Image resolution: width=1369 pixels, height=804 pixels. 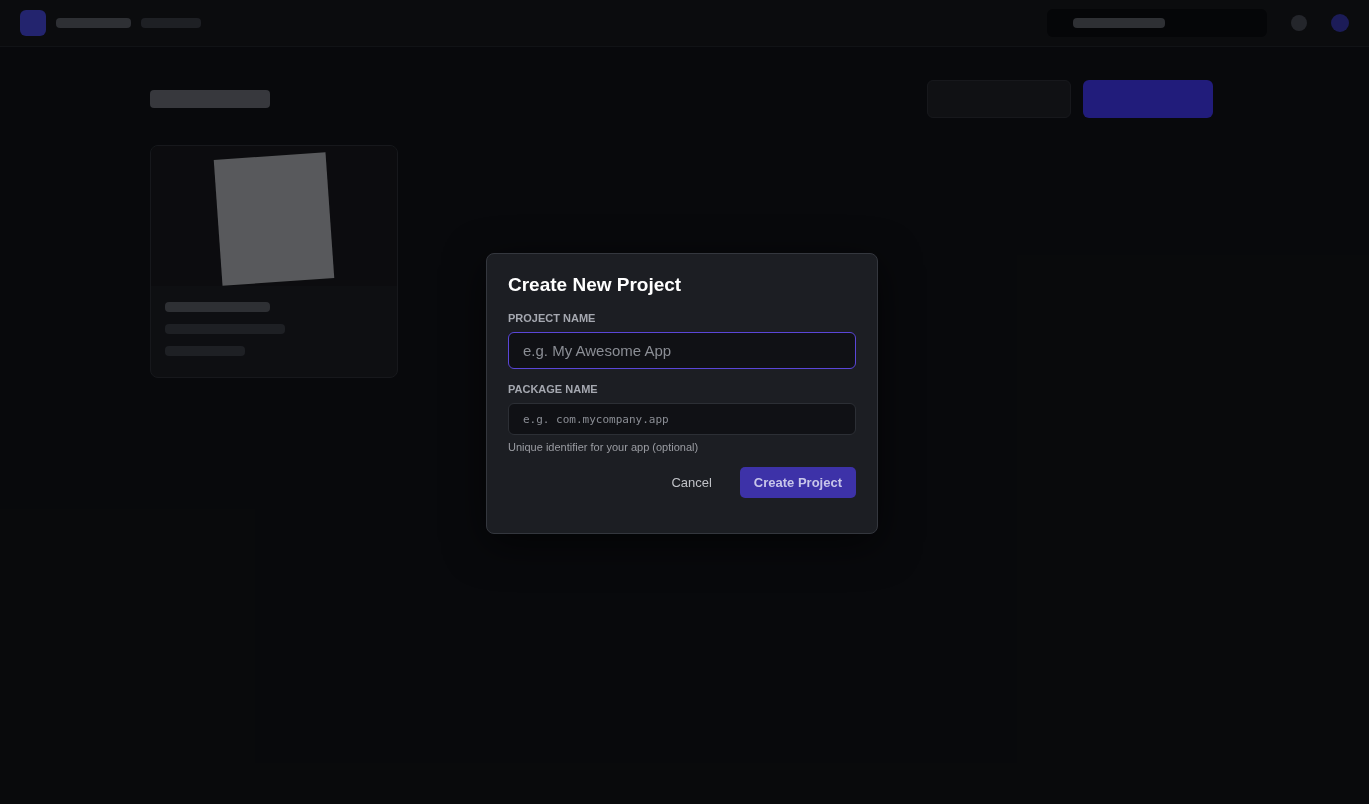 I want to click on blurred-button, so click(x=1148, y=99).